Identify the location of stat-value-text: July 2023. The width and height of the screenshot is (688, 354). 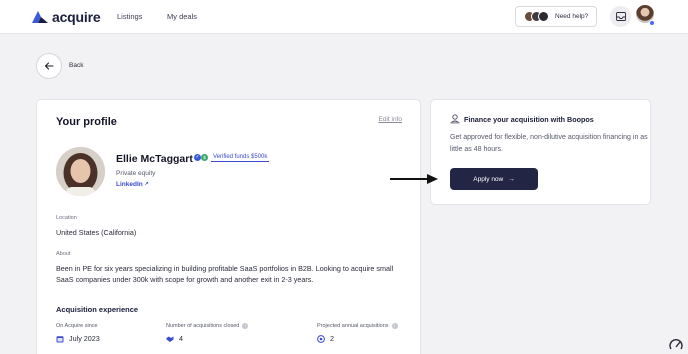
(84, 338).